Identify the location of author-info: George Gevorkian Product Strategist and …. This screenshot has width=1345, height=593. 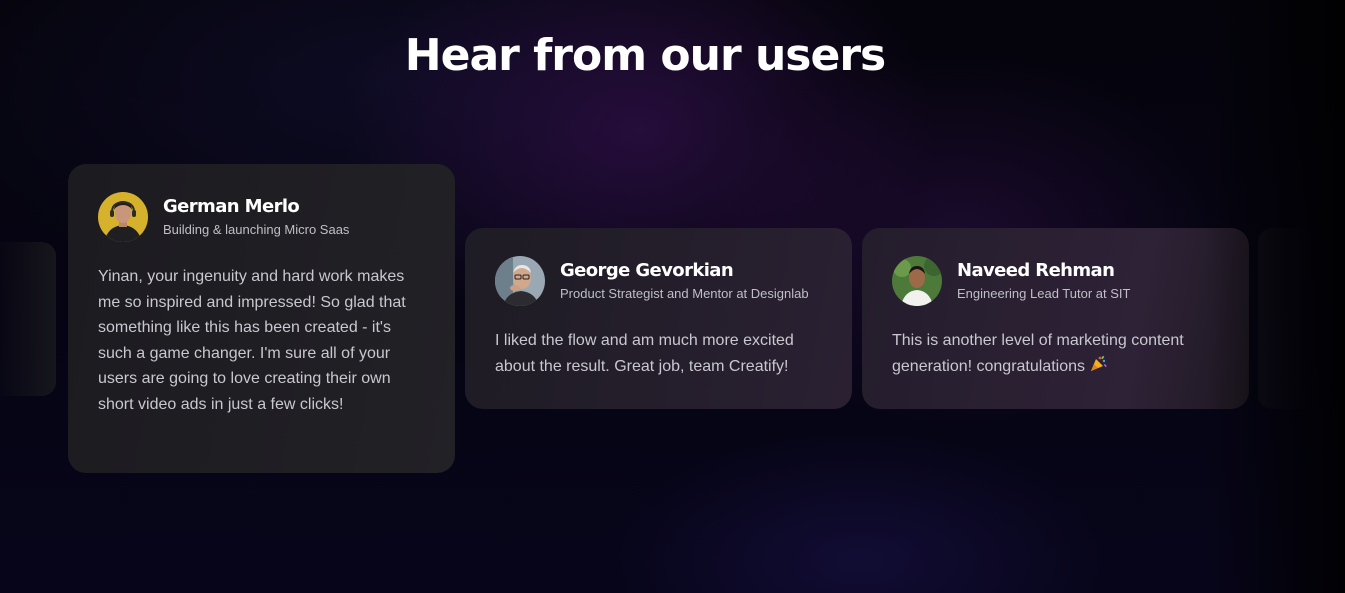
(684, 281).